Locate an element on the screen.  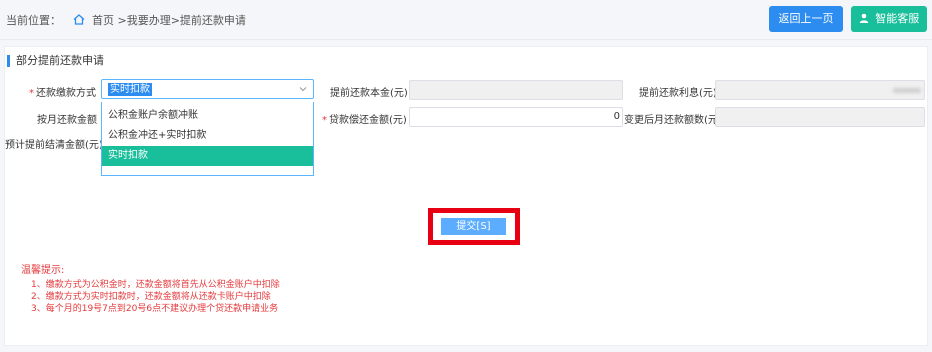
principal-field is located at coordinates (516, 90).